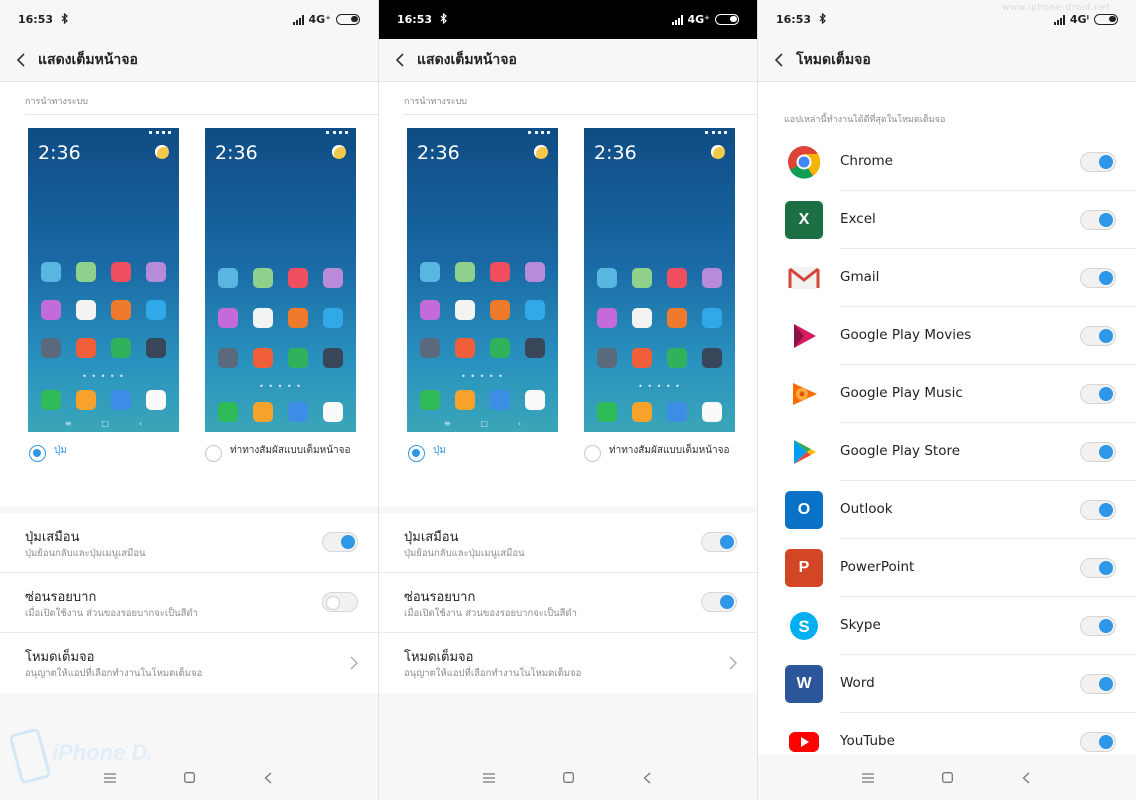 The width and height of the screenshot is (1136, 800). I want to click on excel-fullscreen-toggle, so click(1098, 220).